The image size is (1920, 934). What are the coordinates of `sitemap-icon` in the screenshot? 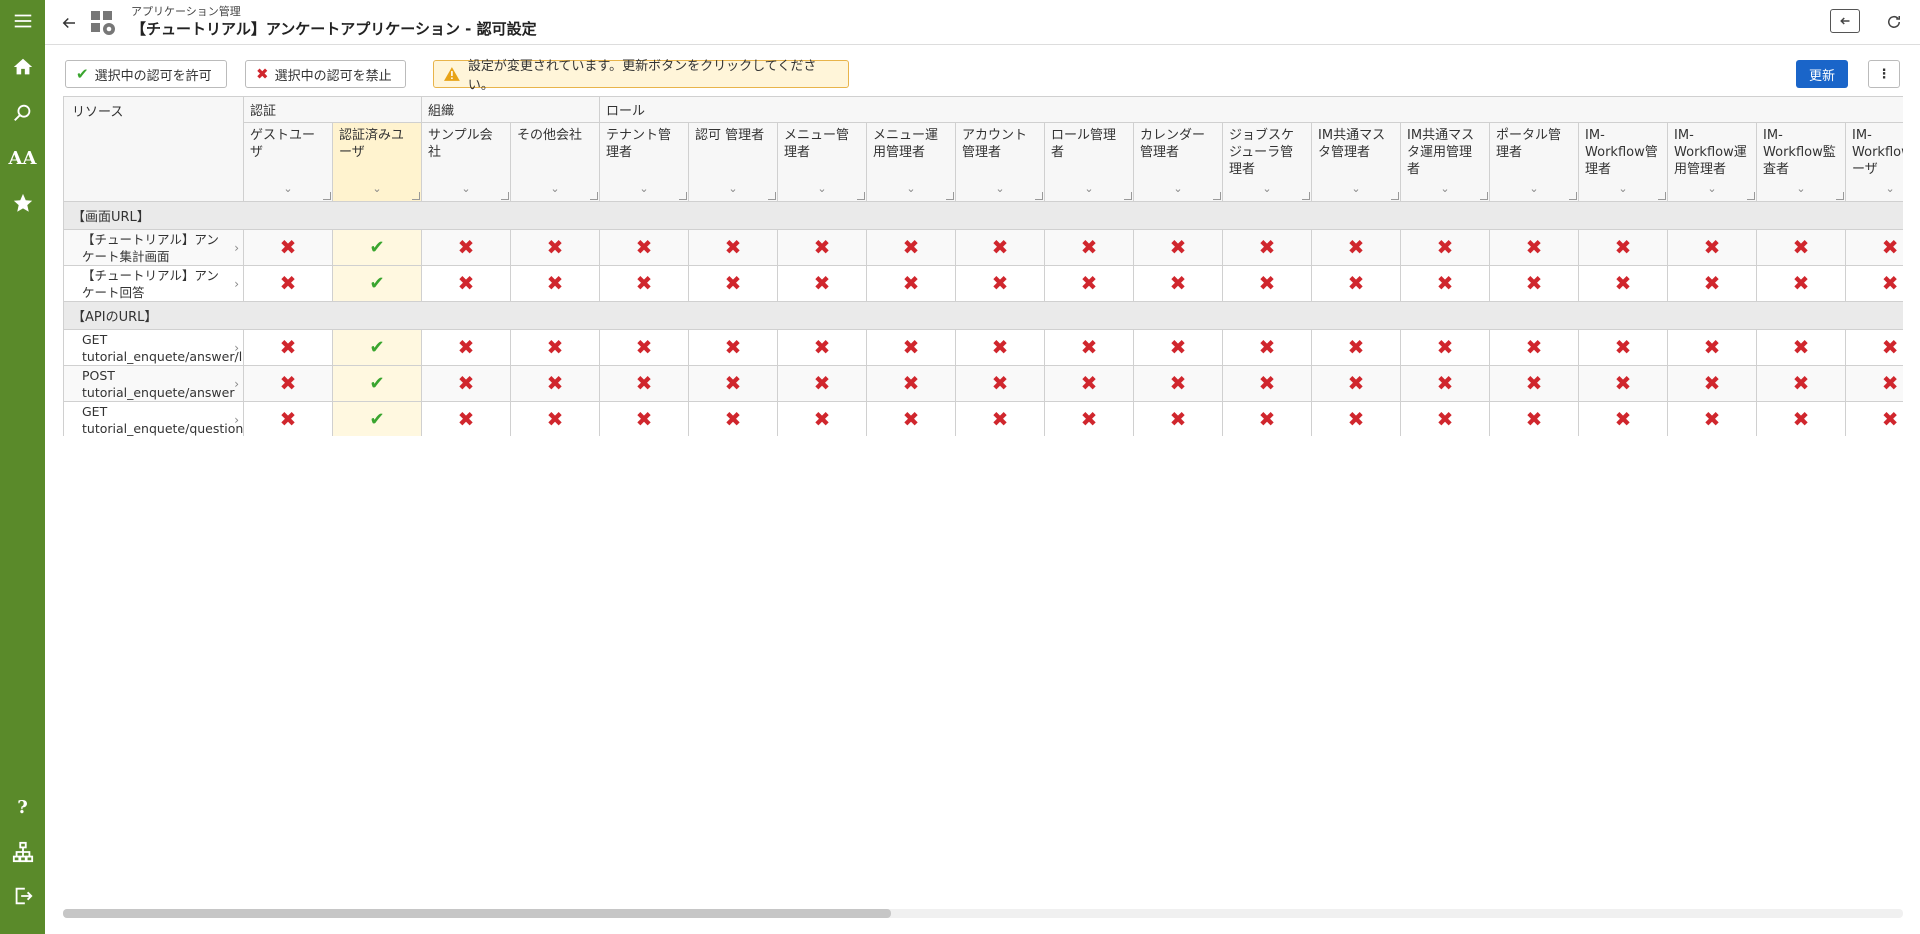 It's located at (22, 852).